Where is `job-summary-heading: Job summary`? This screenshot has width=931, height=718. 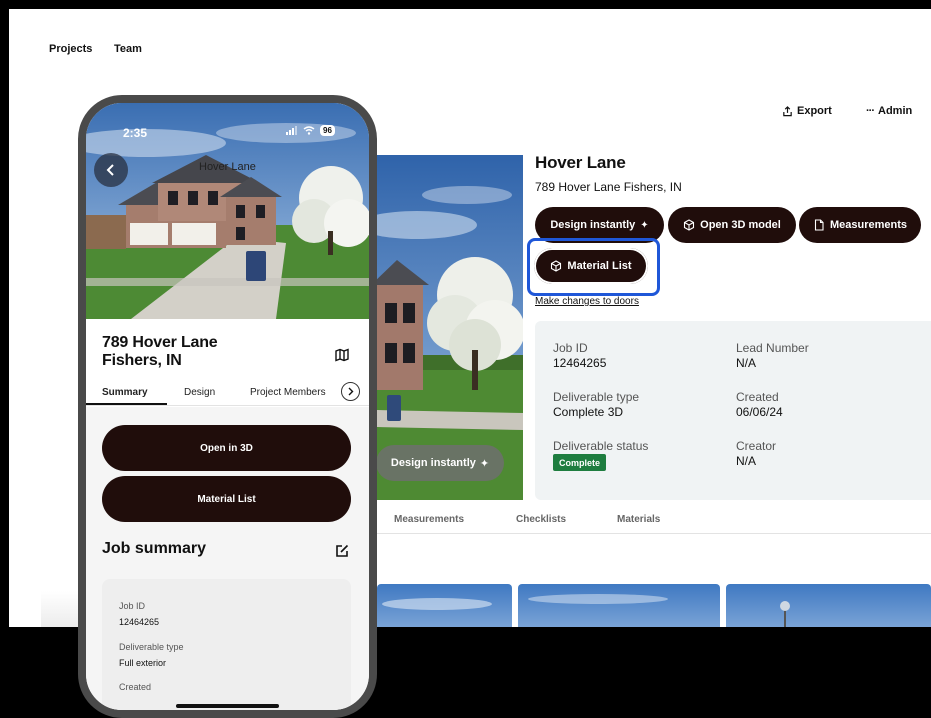
job-summary-heading: Job summary is located at coordinates (154, 548).